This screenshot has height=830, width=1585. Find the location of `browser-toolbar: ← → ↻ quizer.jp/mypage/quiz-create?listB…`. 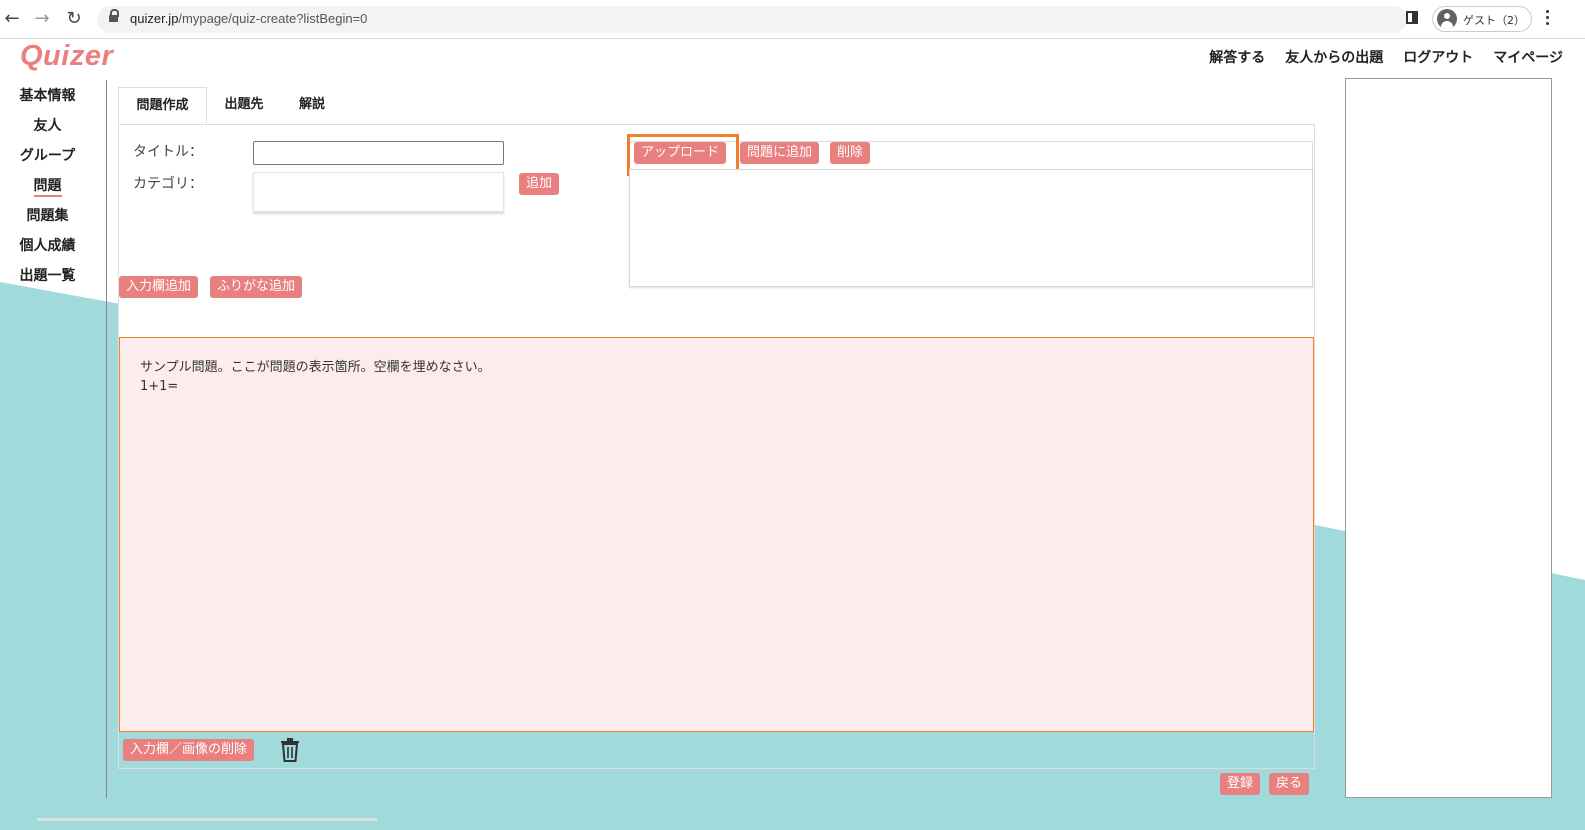

browser-toolbar: ← → ↻ quizer.jp/mypage/quiz-create?listB… is located at coordinates (792, 19).